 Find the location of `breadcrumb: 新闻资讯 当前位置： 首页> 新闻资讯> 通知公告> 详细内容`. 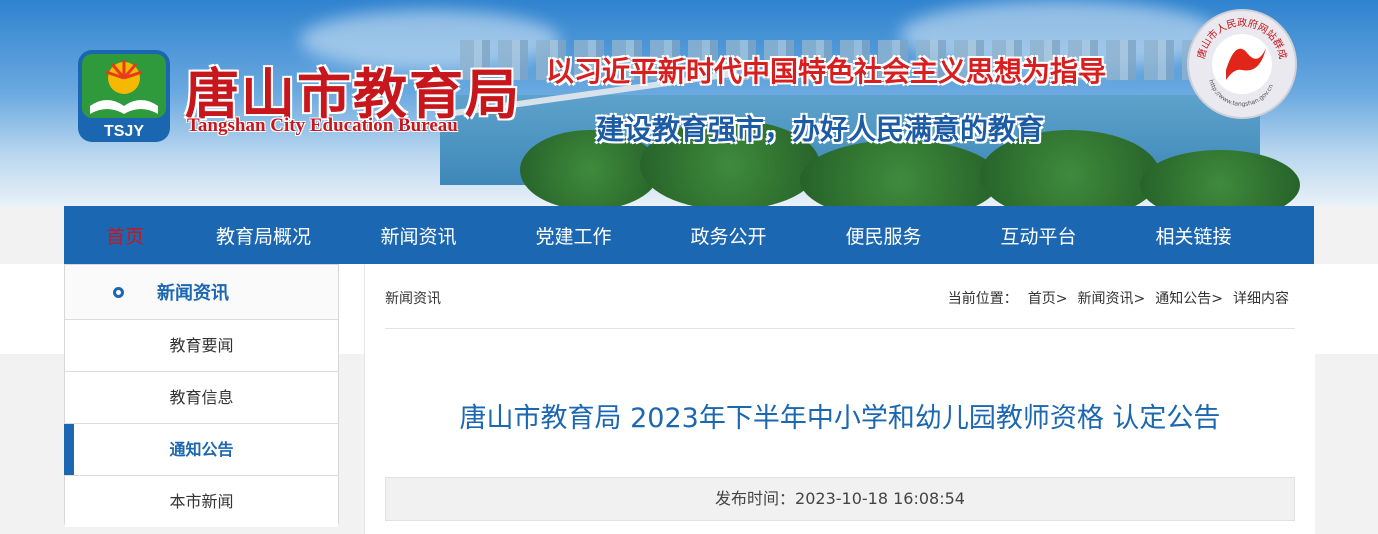

breadcrumb: 新闻资讯 当前位置： 首页> 新闻资讯> 通知公告> 详细内容 is located at coordinates (840, 303).